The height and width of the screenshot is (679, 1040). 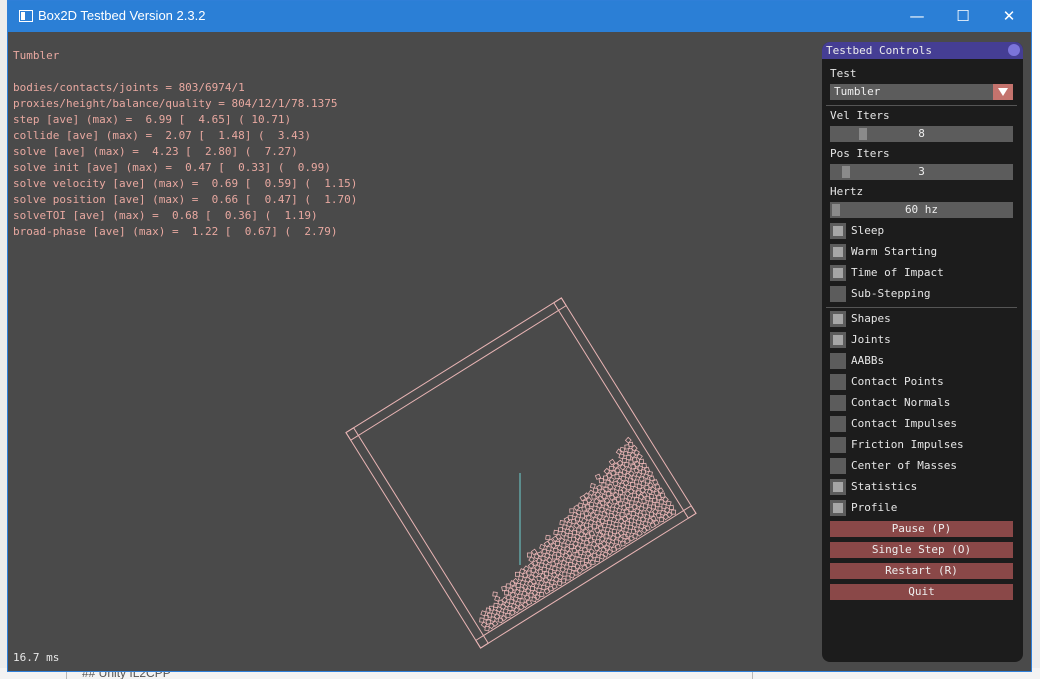 I want to click on tumbler-wall, so click(x=417, y=538).